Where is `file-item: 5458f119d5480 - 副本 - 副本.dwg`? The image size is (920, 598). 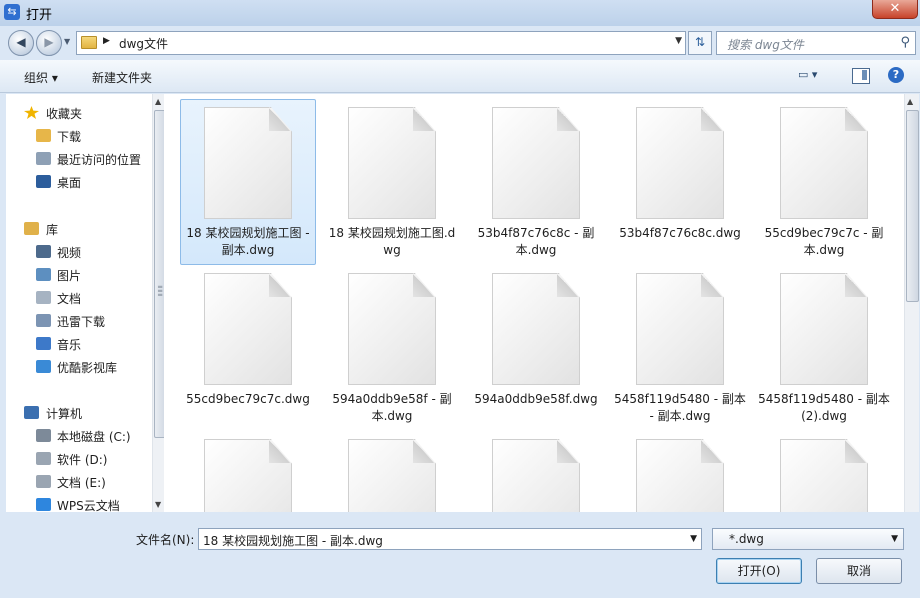
file-item: 5458f119d5480 - 副本 - 副本.dwg is located at coordinates (680, 348).